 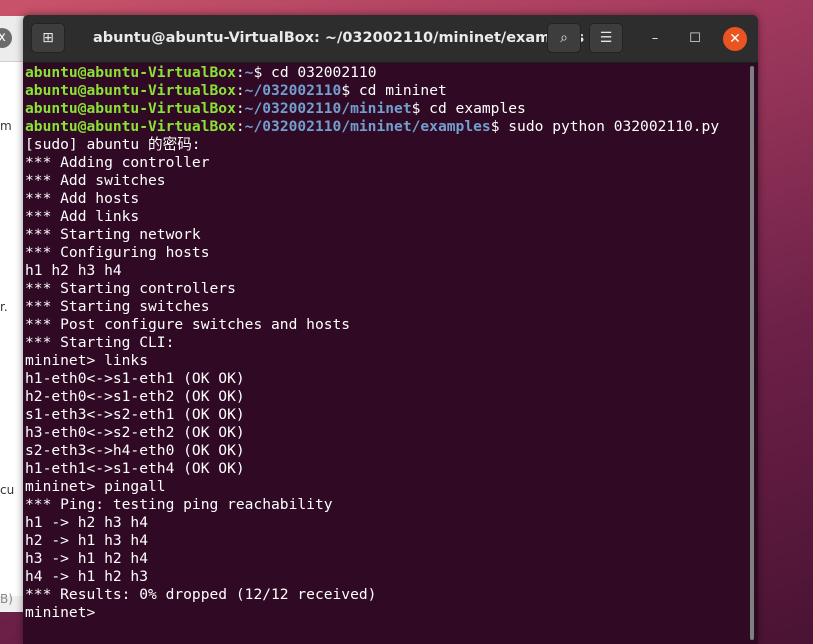 What do you see at coordinates (73, 270) in the screenshot?
I see `output-line: h1 h2 h3 h4` at bounding box center [73, 270].